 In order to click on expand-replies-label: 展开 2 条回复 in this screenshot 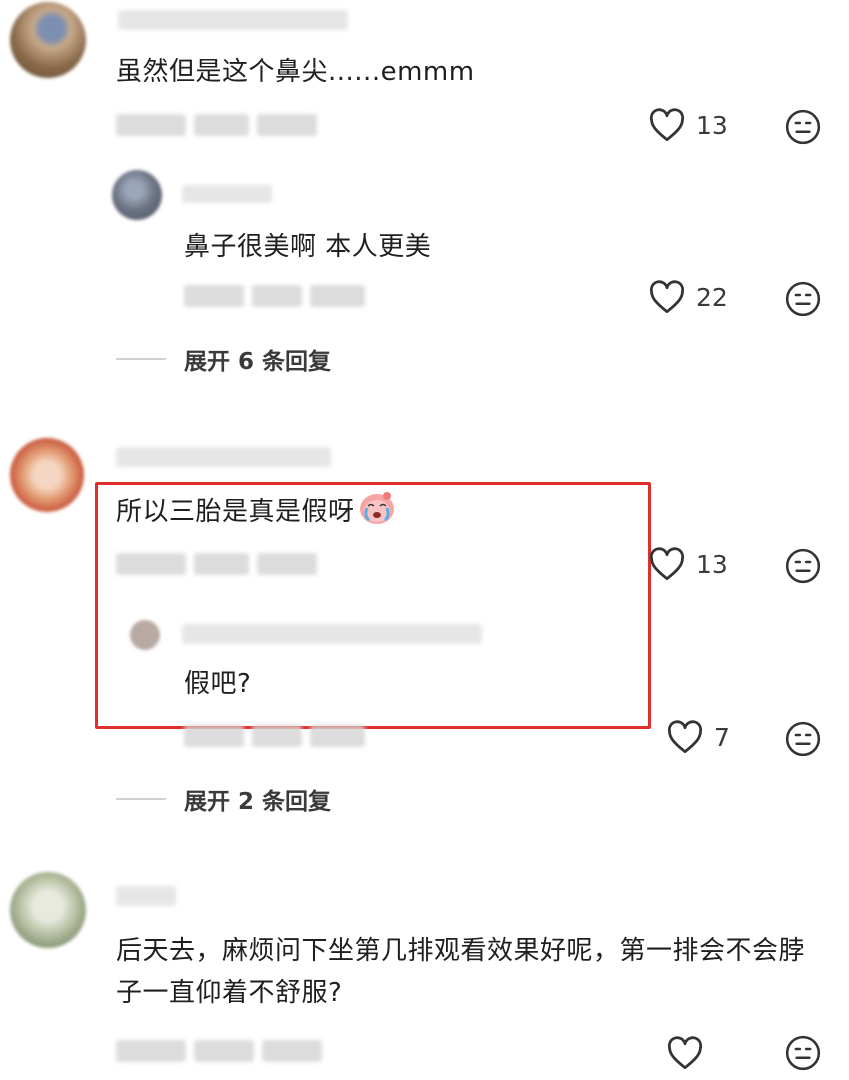, I will do `click(258, 802)`.